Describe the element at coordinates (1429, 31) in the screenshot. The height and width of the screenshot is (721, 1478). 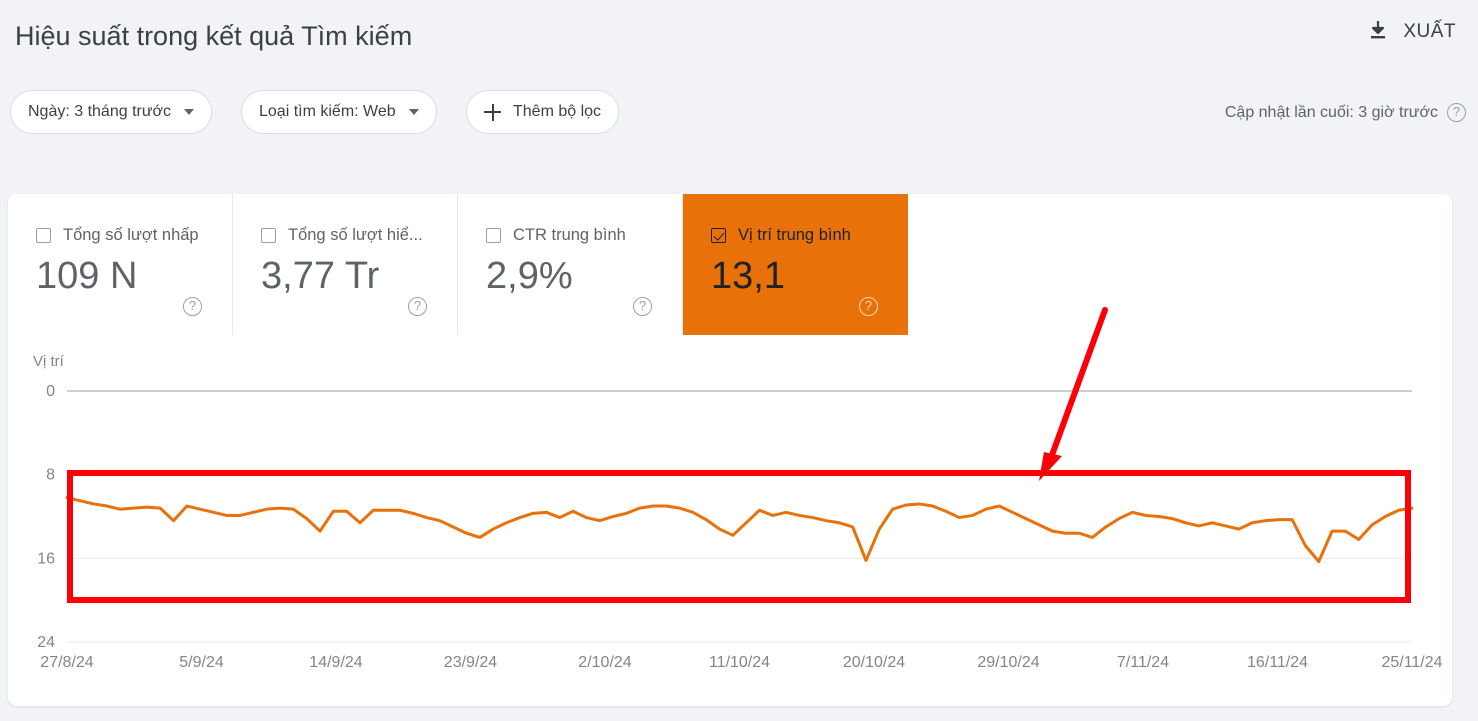
I see `export-label: XUẤT` at that location.